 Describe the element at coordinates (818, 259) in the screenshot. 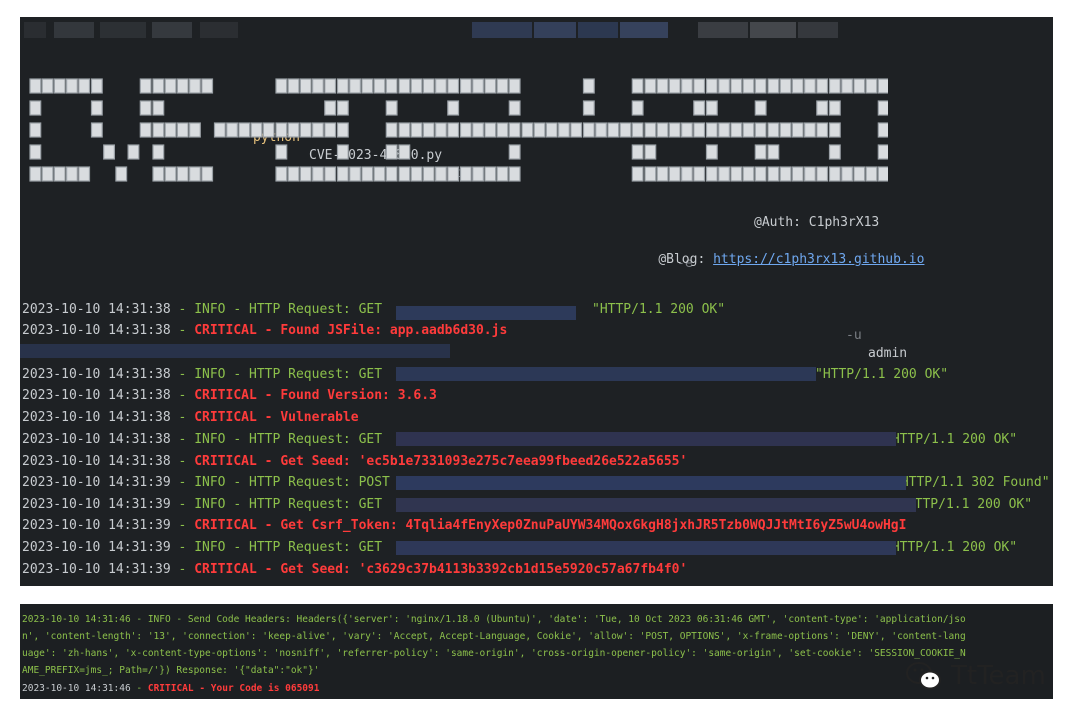

I see `blog-link: https://c1ph3rx13.github.io` at that location.